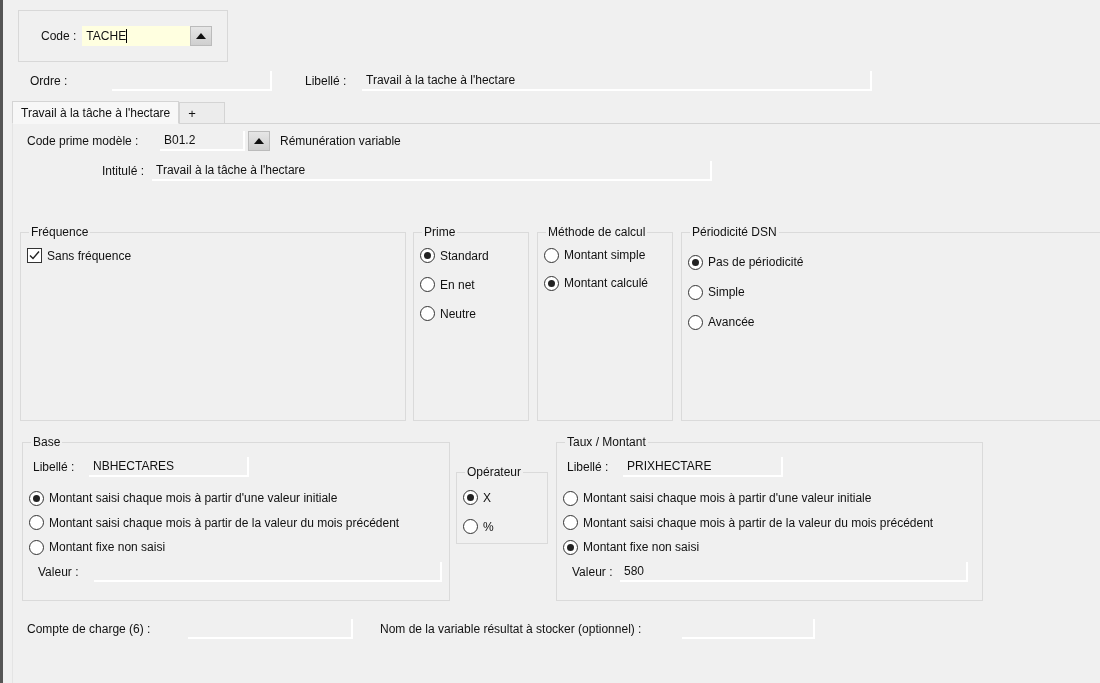  What do you see at coordinates (440, 232) in the screenshot?
I see `group-title: Prime` at bounding box center [440, 232].